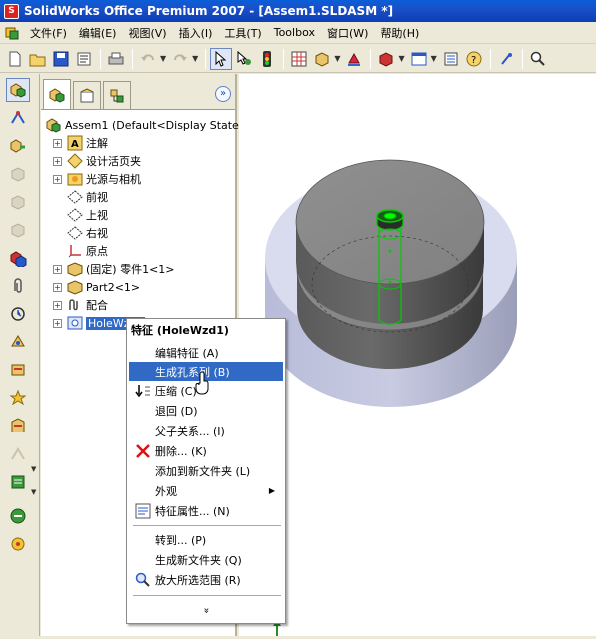 This screenshot has width=596, height=639. Describe the element at coordinates (451, 59) in the screenshot. I see `list-icon` at that location.